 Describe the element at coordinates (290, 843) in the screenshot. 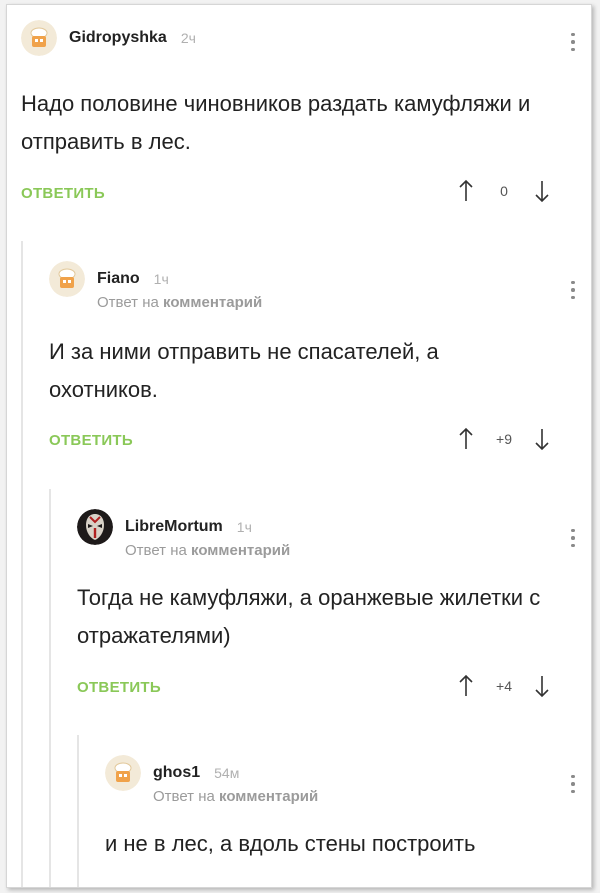

I see `comment-text: и не в лес, а вдоль стены построить` at that location.